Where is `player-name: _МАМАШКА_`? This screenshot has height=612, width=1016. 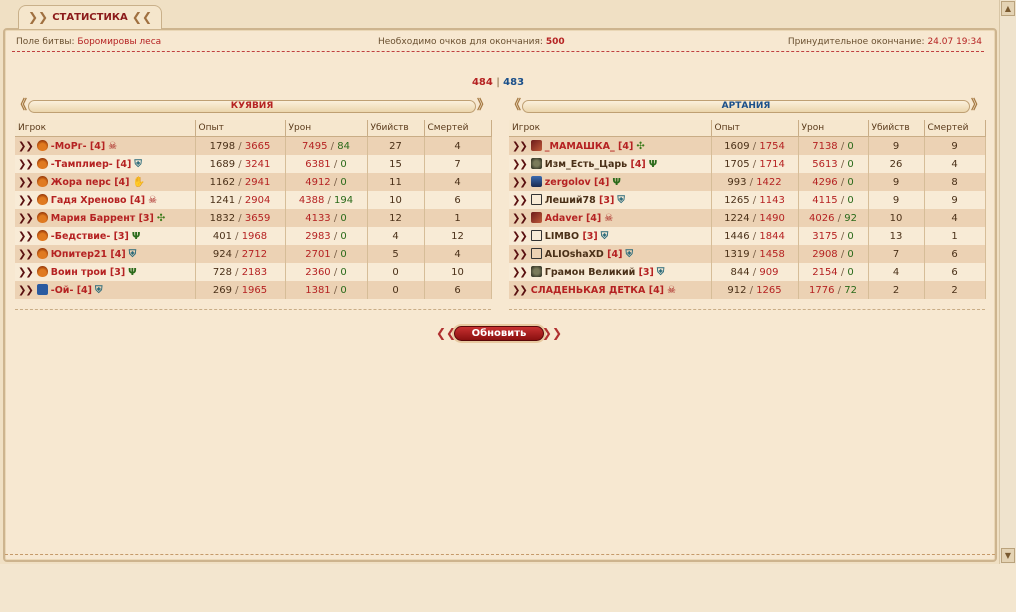 player-name: _МАМАШКА_ is located at coordinates (580, 146).